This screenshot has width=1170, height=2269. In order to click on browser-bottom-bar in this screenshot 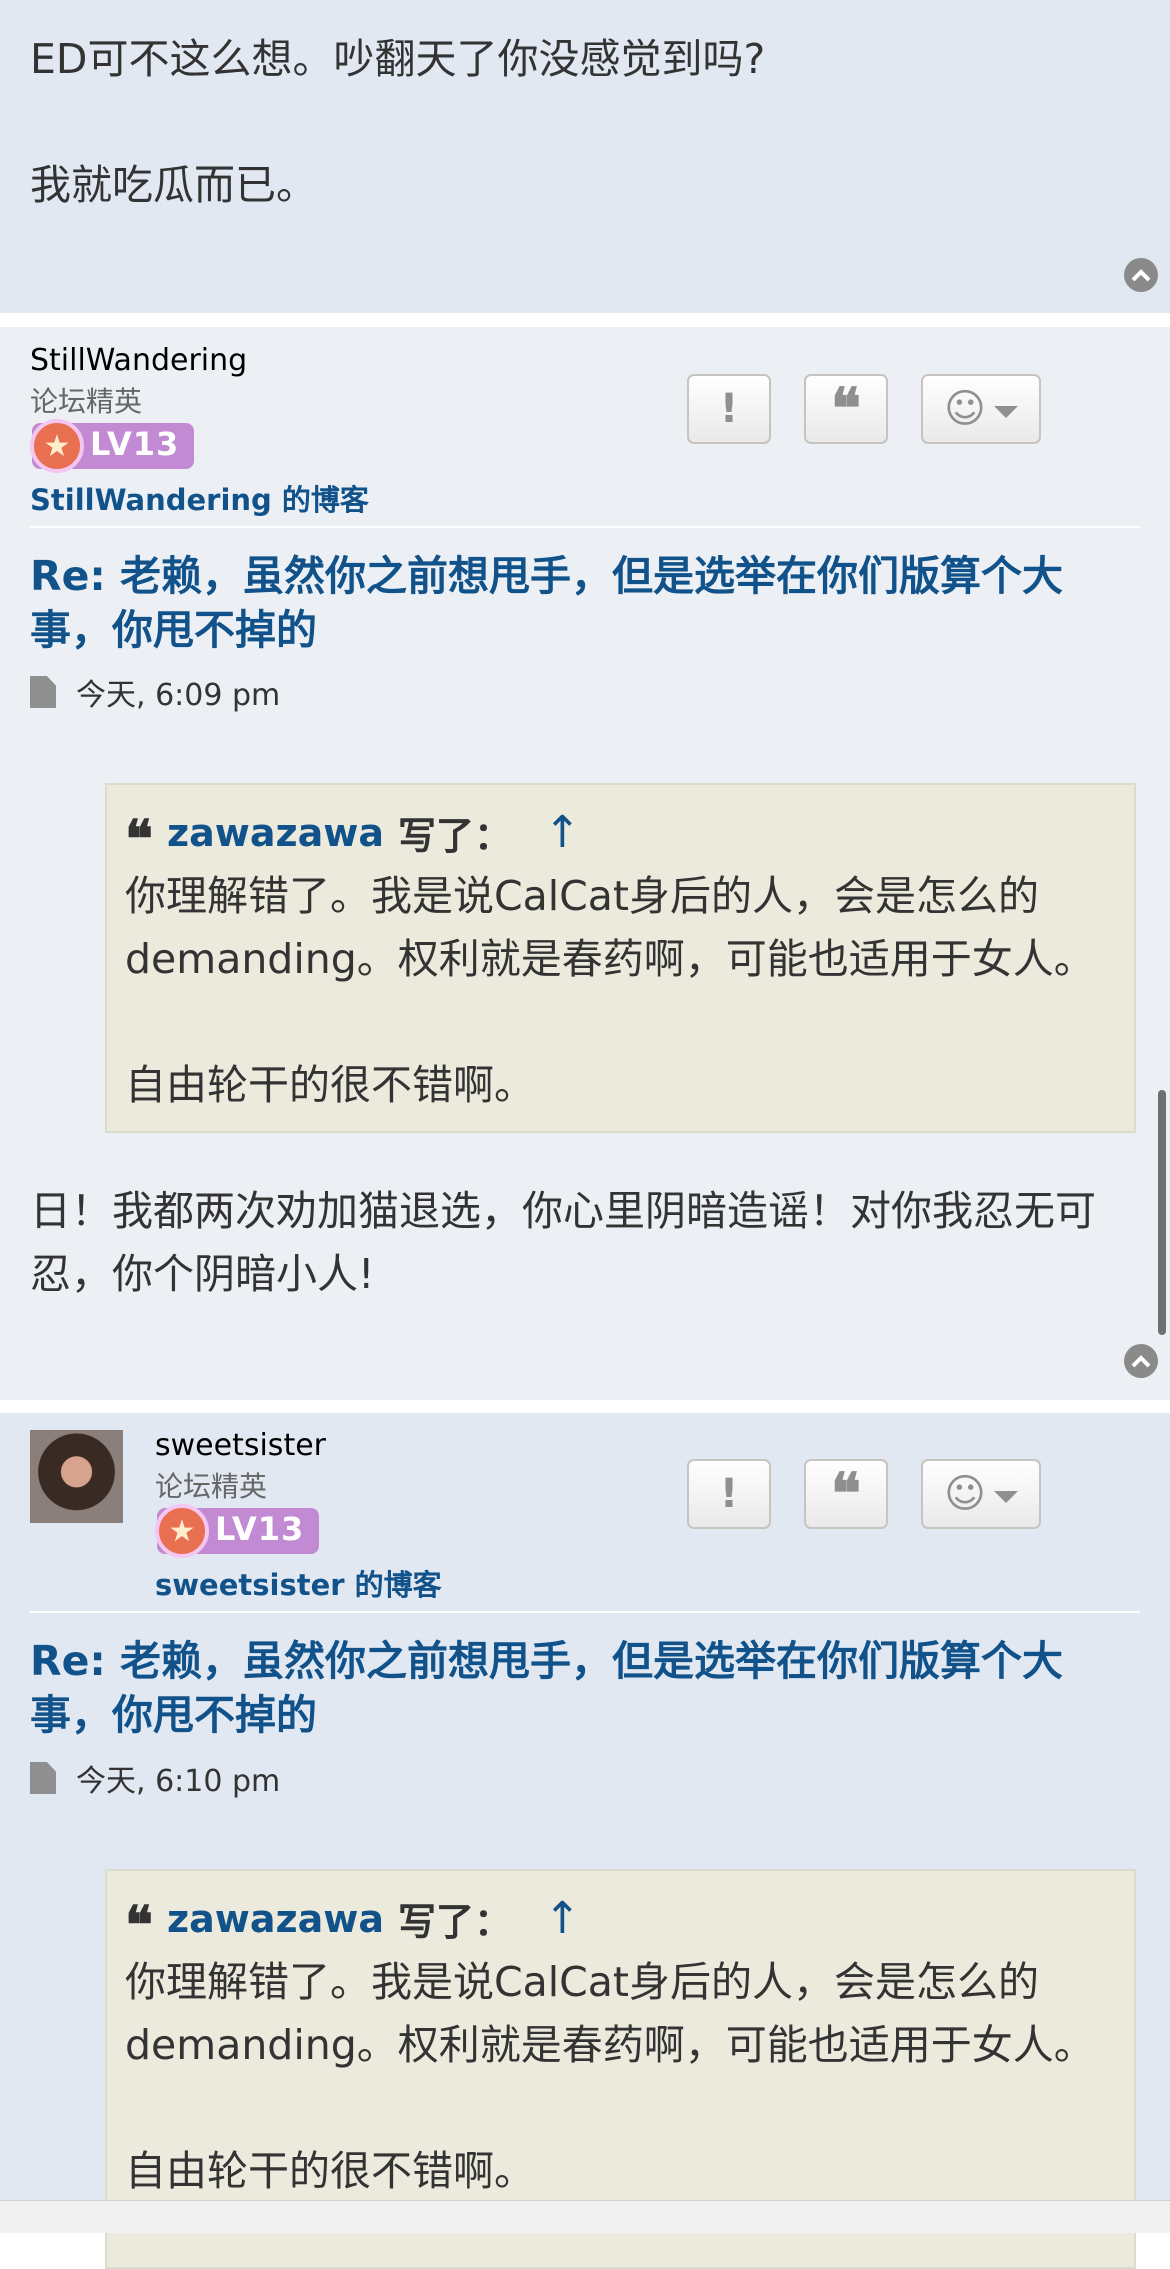, I will do `click(585, 2216)`.